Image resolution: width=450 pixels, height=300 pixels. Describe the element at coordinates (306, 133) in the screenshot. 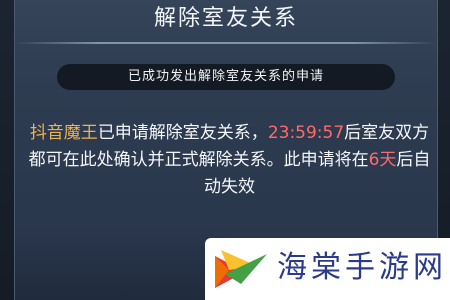

I see `countdown-timer: 23:59:57` at that location.